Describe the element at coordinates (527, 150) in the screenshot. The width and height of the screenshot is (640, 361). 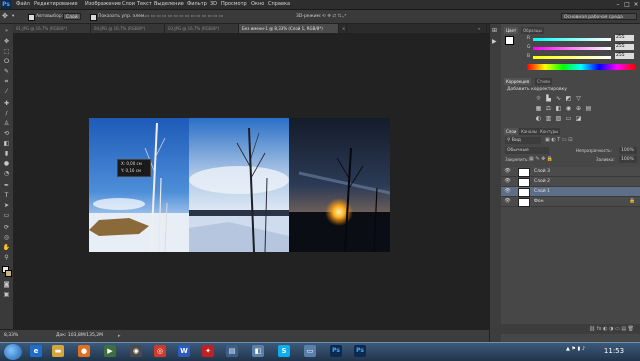
I see `blend-mode-dropdown: Обычные` at that location.